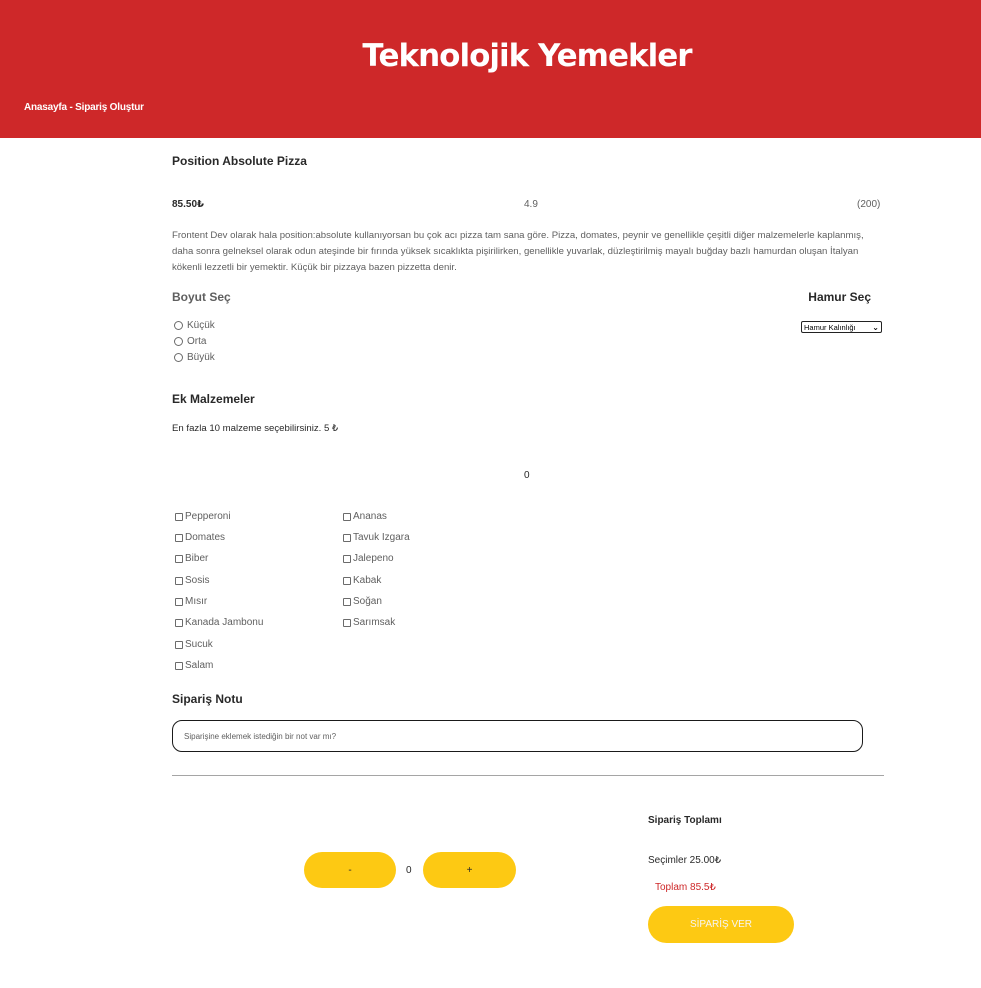 The width and height of the screenshot is (981, 988). I want to click on topping-checkbox: Soğan, so click(362, 601).